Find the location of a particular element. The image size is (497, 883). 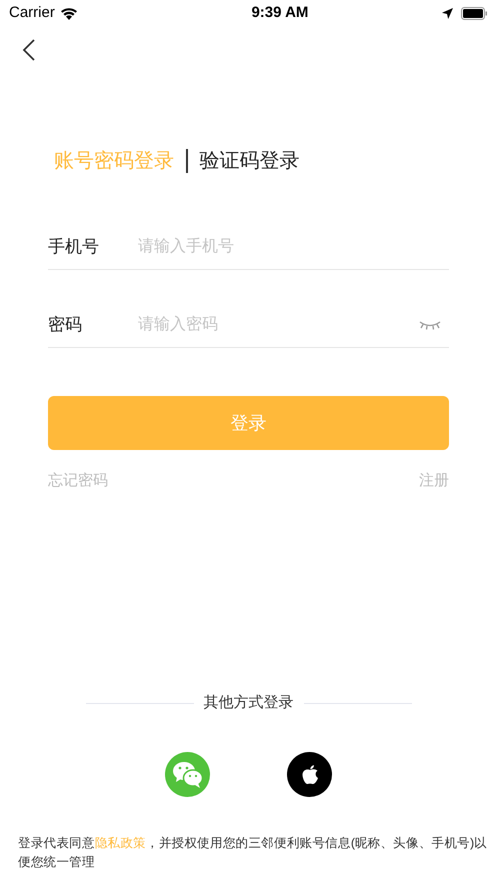

phone-field: 请输入手机号 is located at coordinates (293, 246).